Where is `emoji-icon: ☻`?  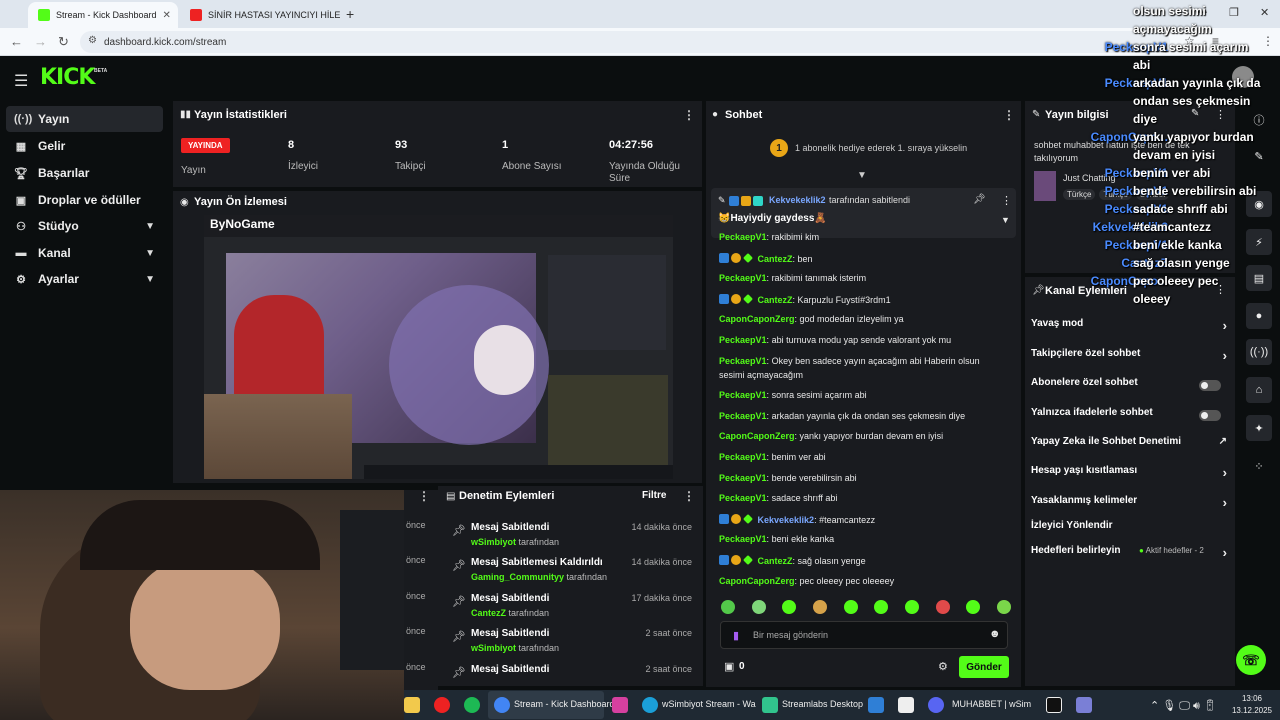 emoji-icon: ☻ is located at coordinates (995, 634).